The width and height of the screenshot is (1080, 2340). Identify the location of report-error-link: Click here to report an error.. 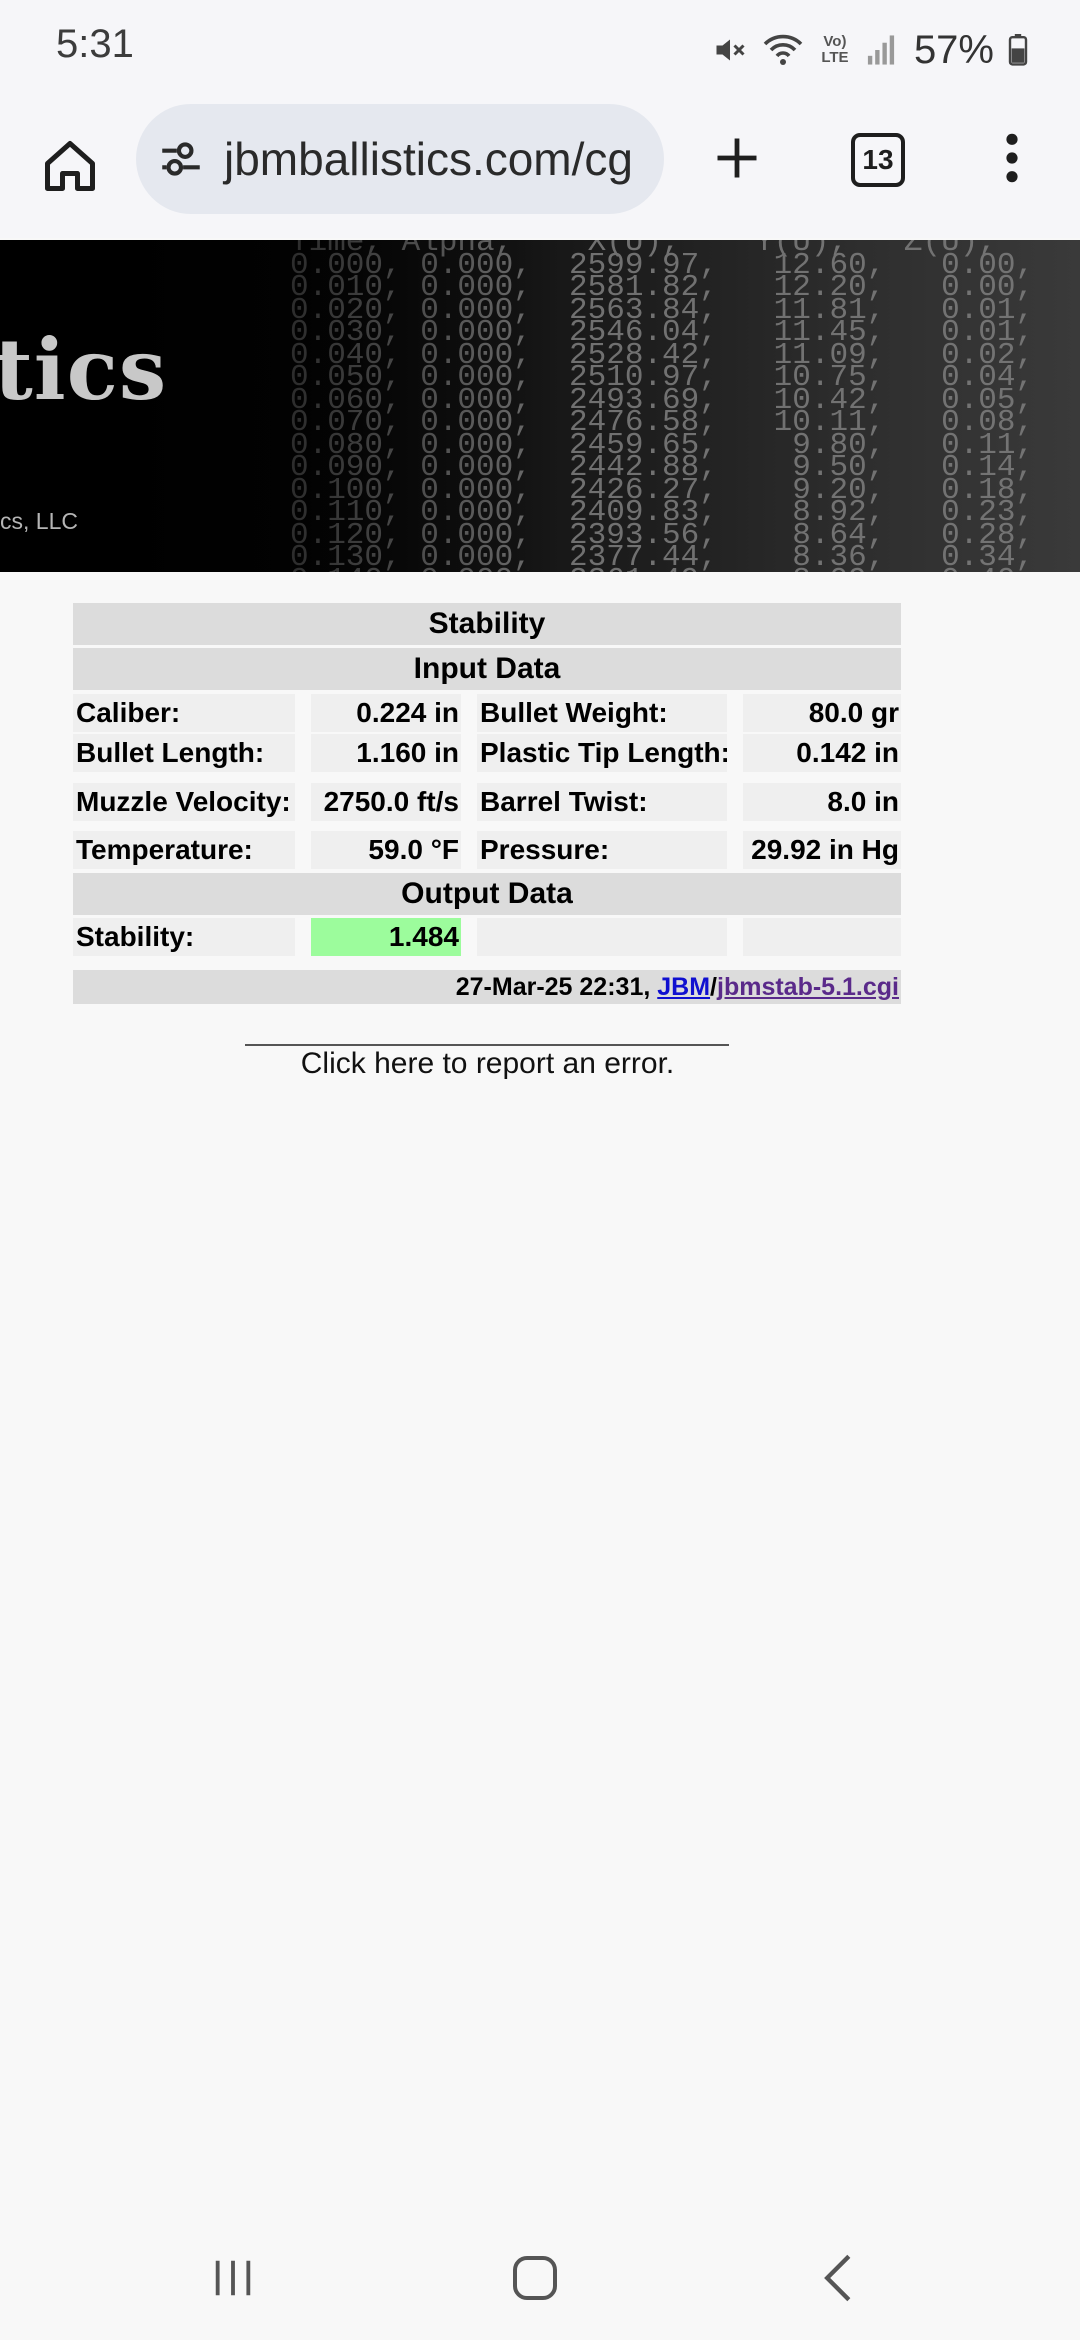
(487, 1064).